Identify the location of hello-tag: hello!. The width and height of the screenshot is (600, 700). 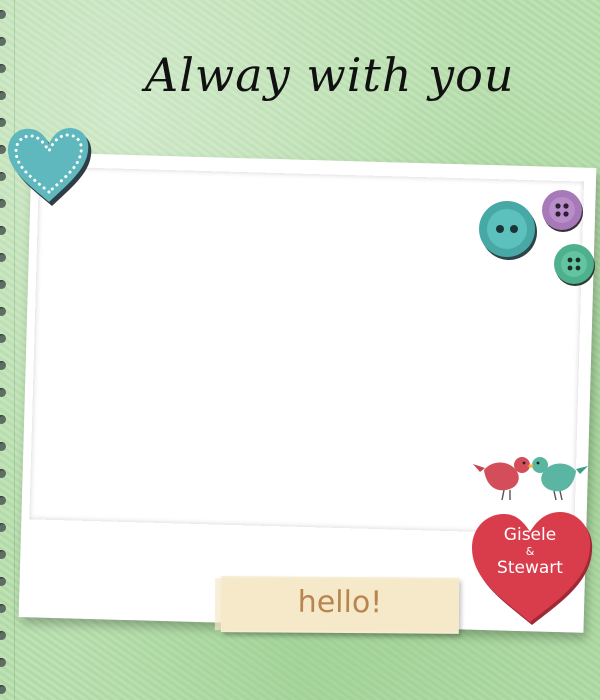
(340, 605).